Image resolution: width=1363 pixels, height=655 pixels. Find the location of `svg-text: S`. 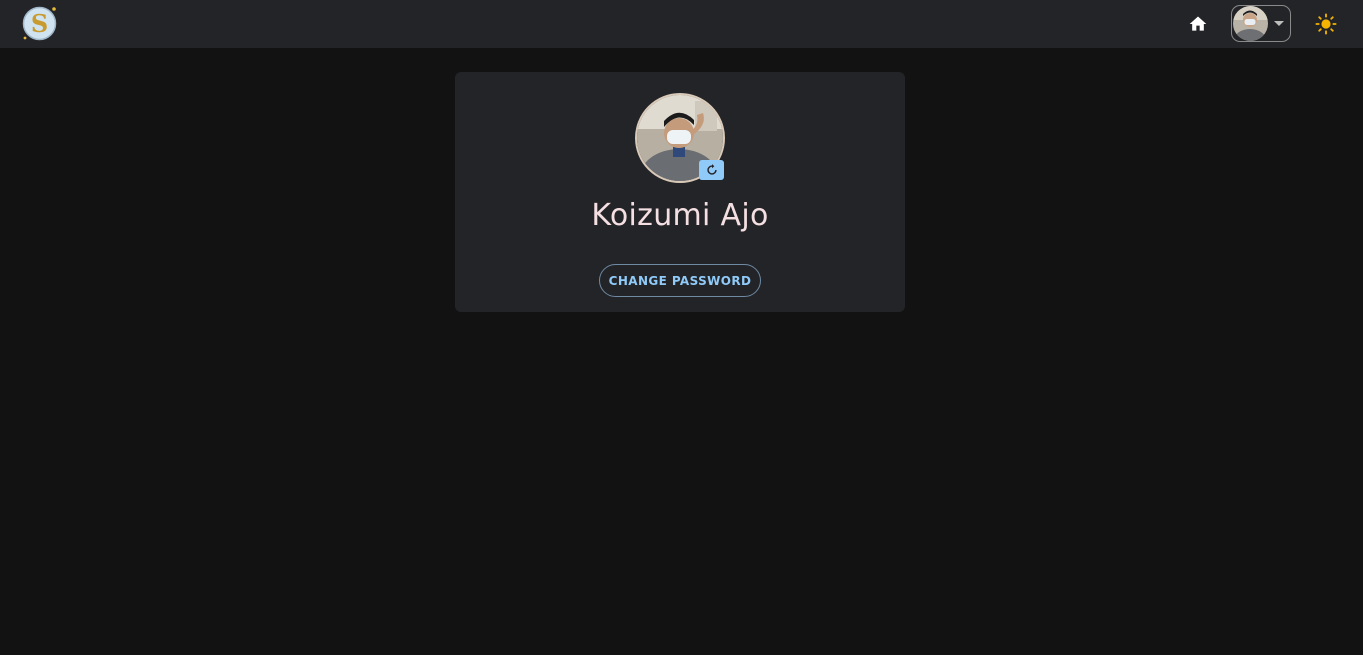

svg-text: S is located at coordinates (39, 23).